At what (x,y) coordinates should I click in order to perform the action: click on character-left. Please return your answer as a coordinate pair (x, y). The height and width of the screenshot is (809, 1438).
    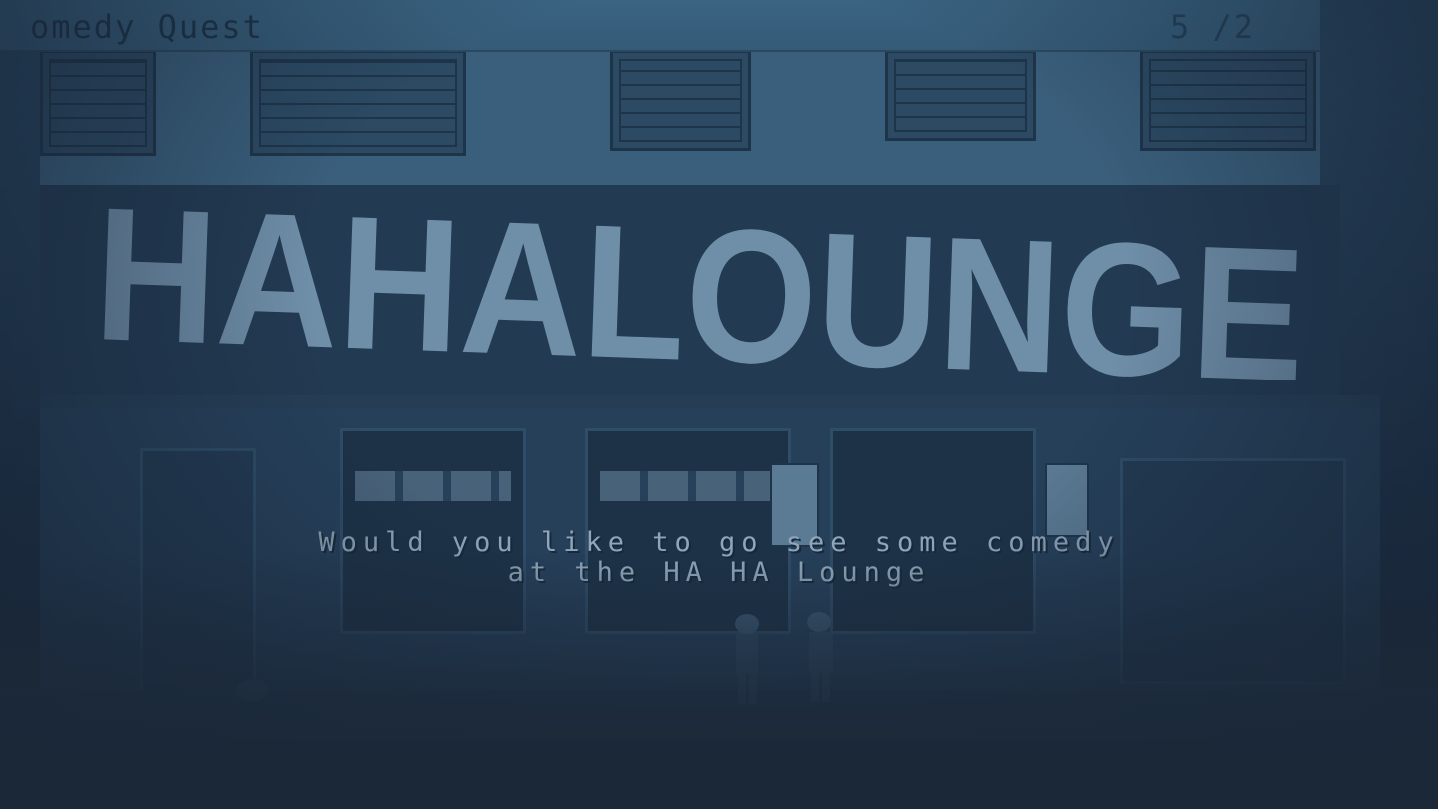
    Looking at the image, I should click on (747, 660).